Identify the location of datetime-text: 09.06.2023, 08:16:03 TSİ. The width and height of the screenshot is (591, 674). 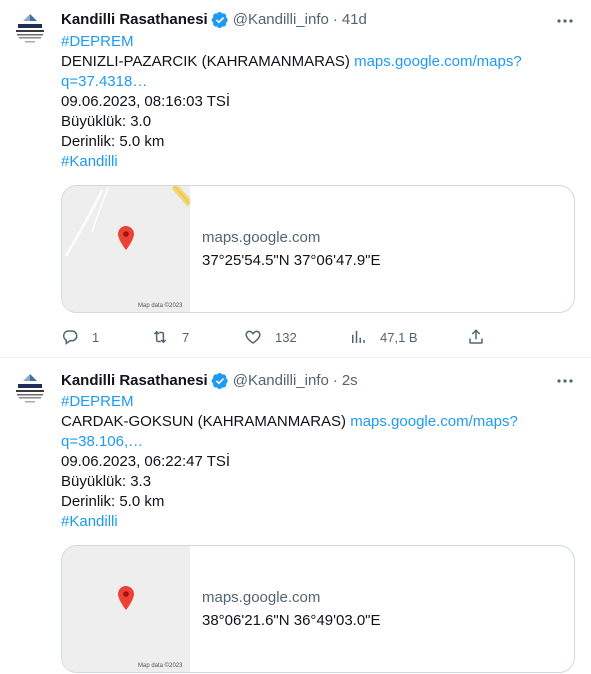
(146, 101).